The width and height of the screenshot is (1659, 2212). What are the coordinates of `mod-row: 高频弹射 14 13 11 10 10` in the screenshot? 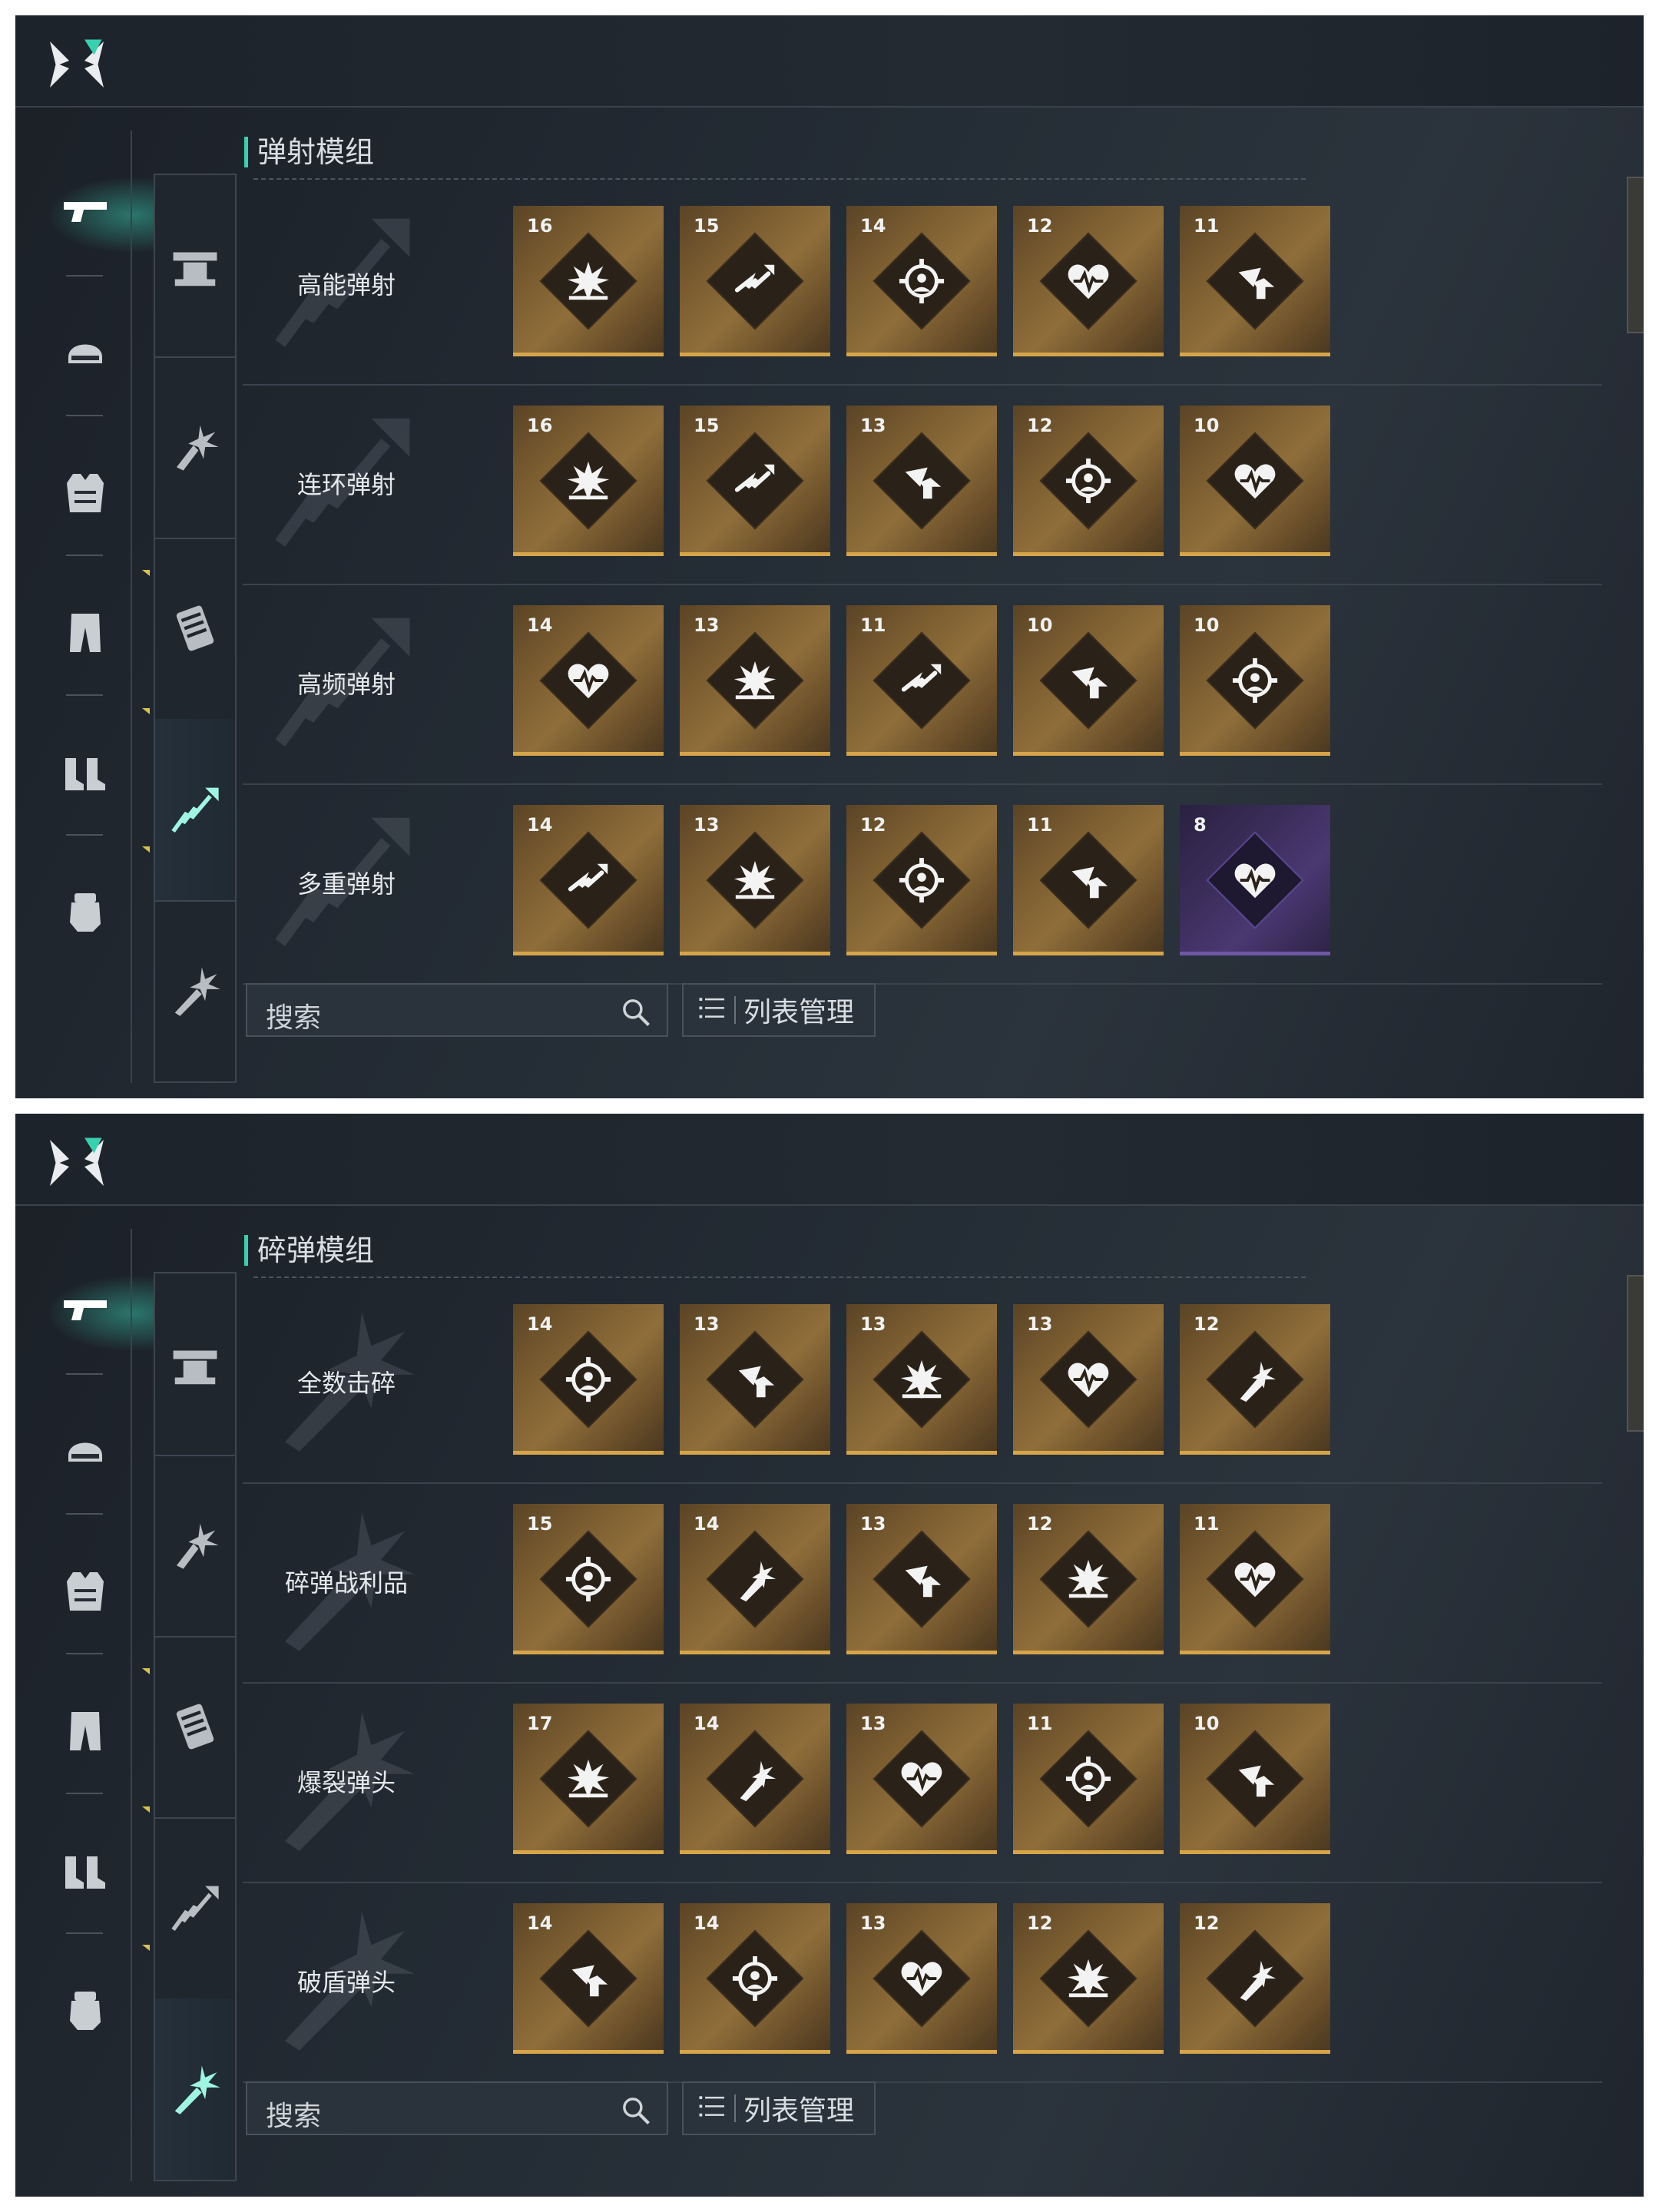 It's located at (923, 691).